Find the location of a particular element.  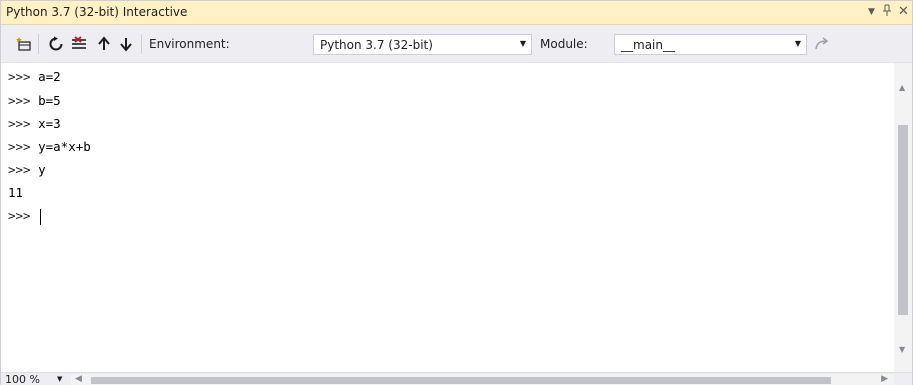

environment-label: Environment: is located at coordinates (189, 44).